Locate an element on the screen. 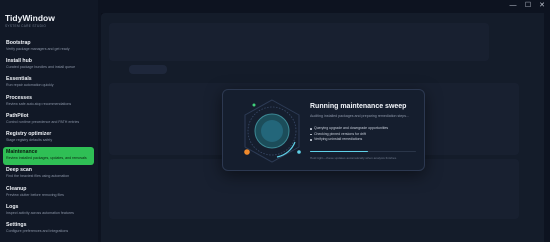 This screenshot has height=242, width=550. maintenance-orb-illustration is located at coordinates (272, 131).